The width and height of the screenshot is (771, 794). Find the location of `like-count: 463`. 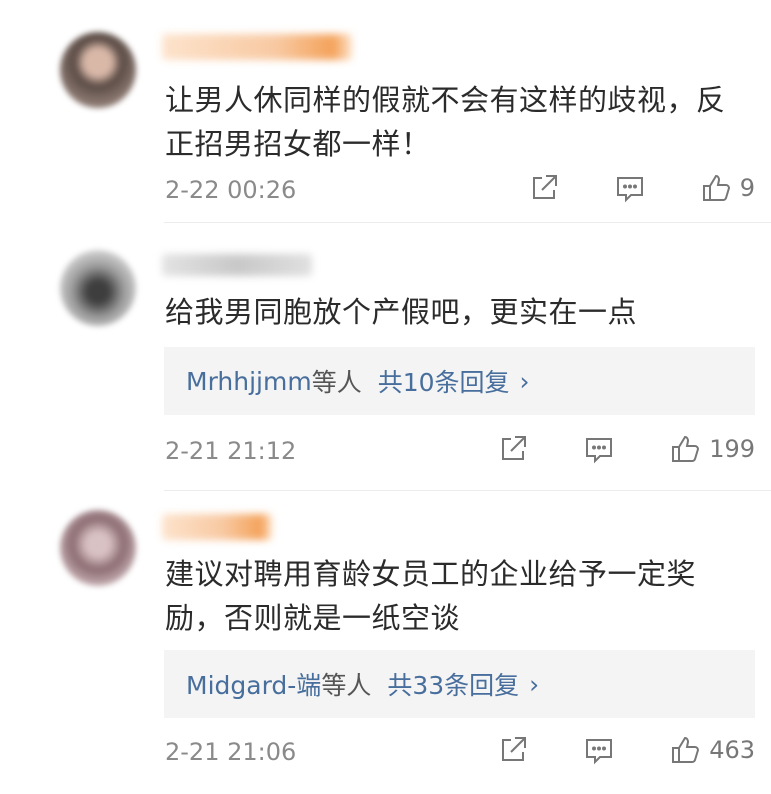

like-count: 463 is located at coordinates (732, 750).